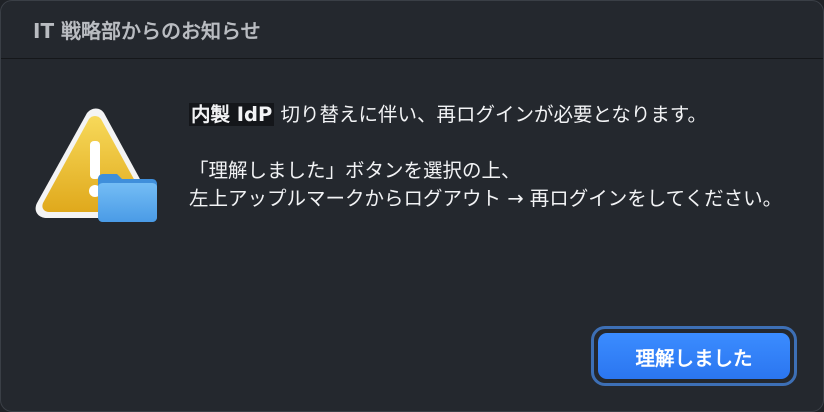  What do you see at coordinates (232, 114) in the screenshot?
I see `message-highlight: 内製 IdP` at bounding box center [232, 114].